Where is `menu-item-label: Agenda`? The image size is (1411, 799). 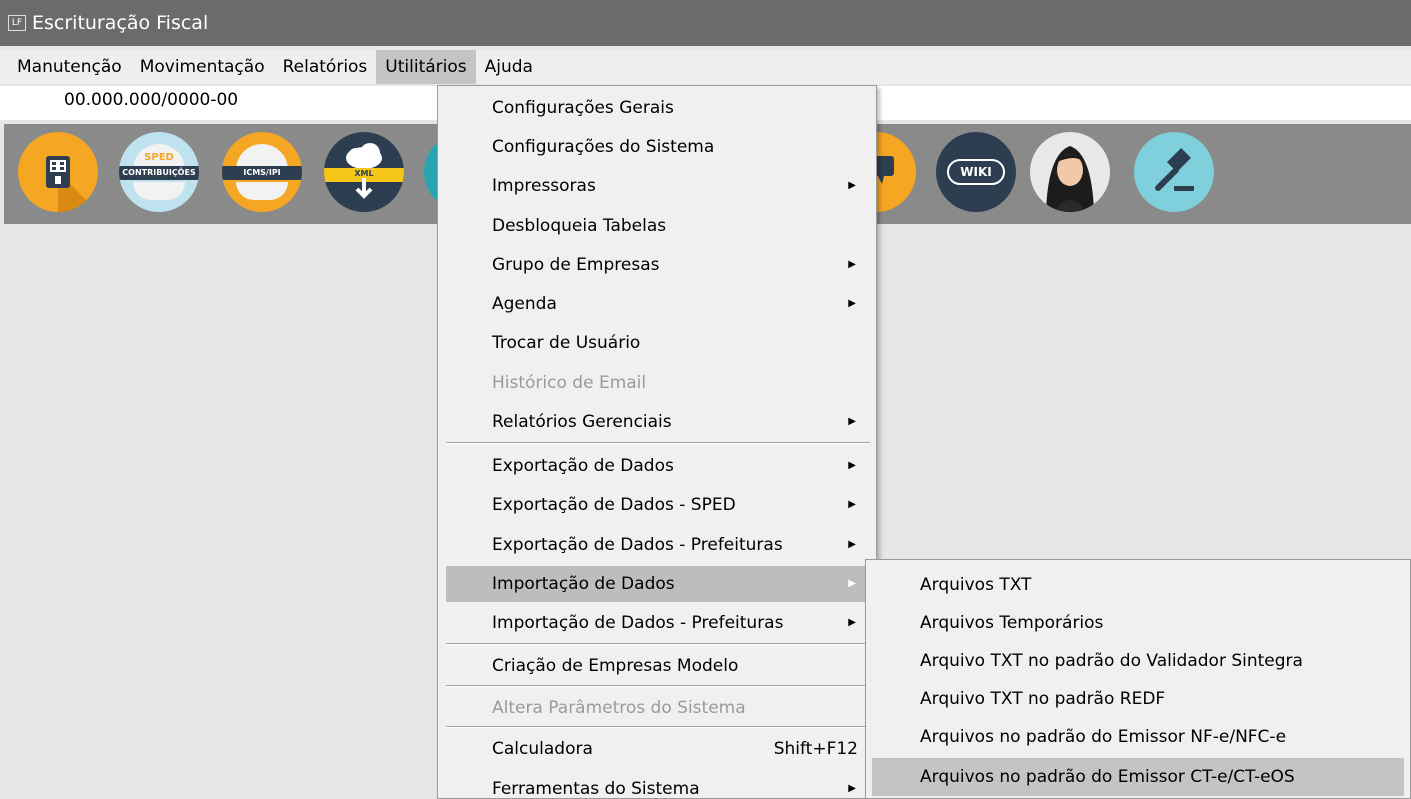
menu-item-label: Agenda is located at coordinates (524, 304).